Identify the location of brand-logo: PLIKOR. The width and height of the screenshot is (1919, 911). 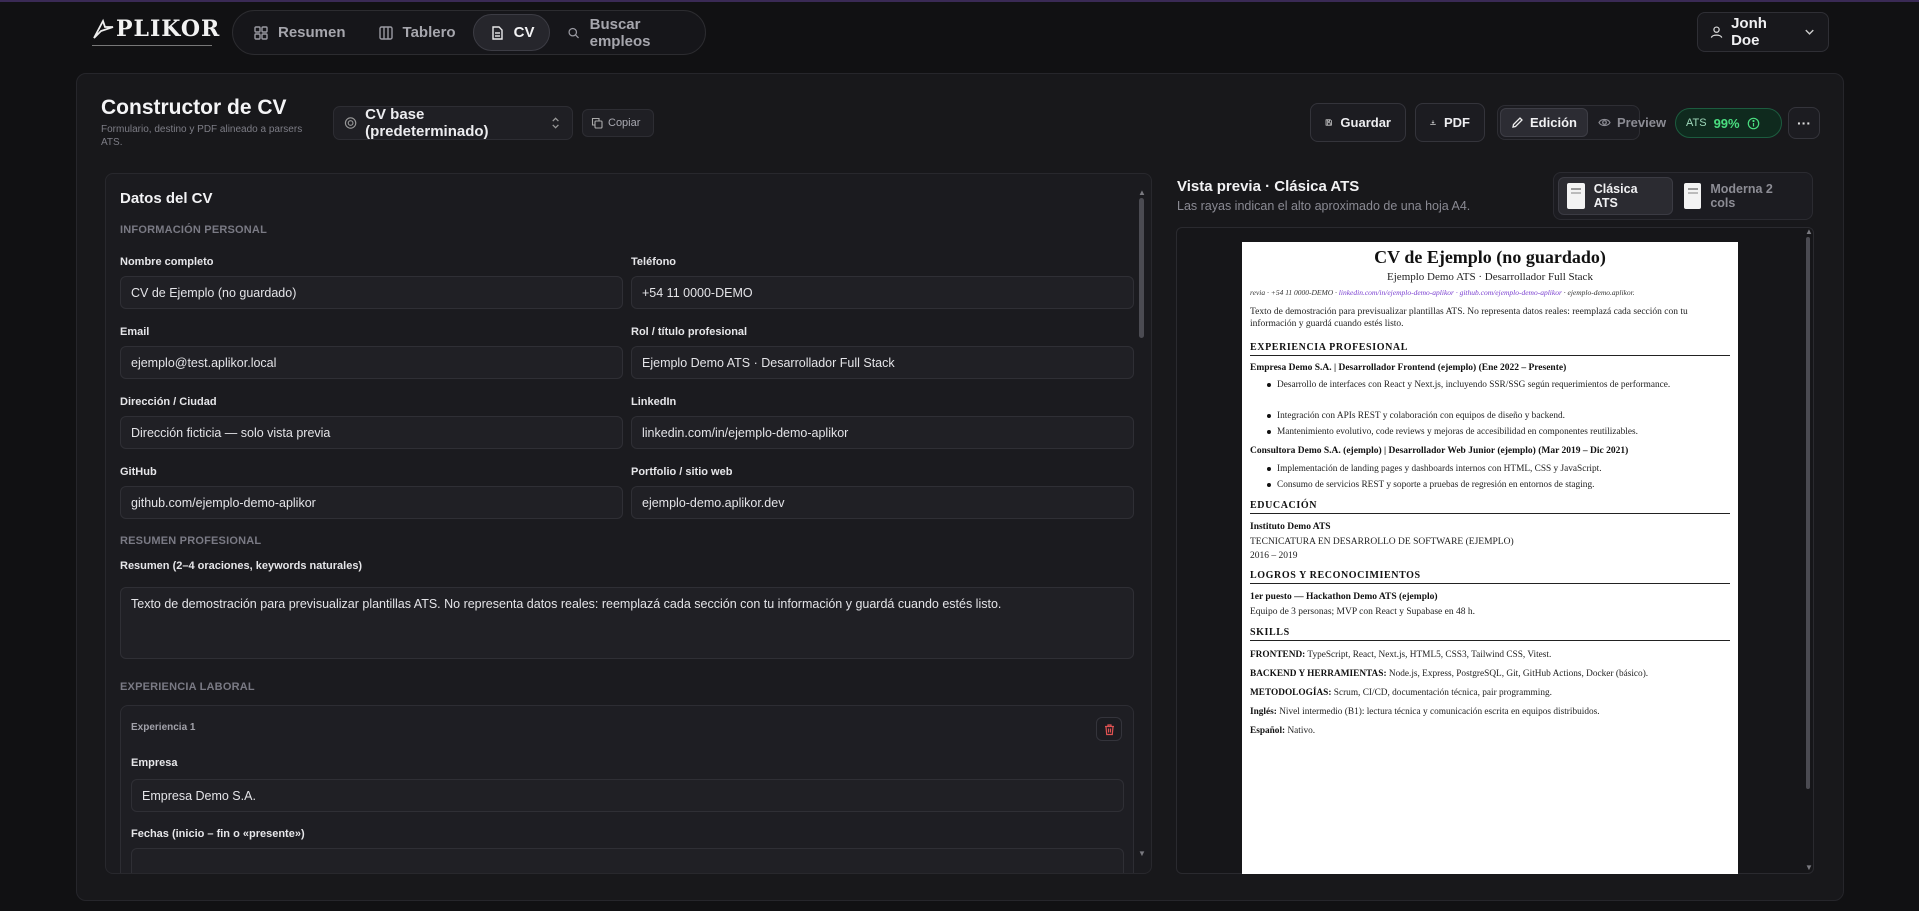
(156, 29).